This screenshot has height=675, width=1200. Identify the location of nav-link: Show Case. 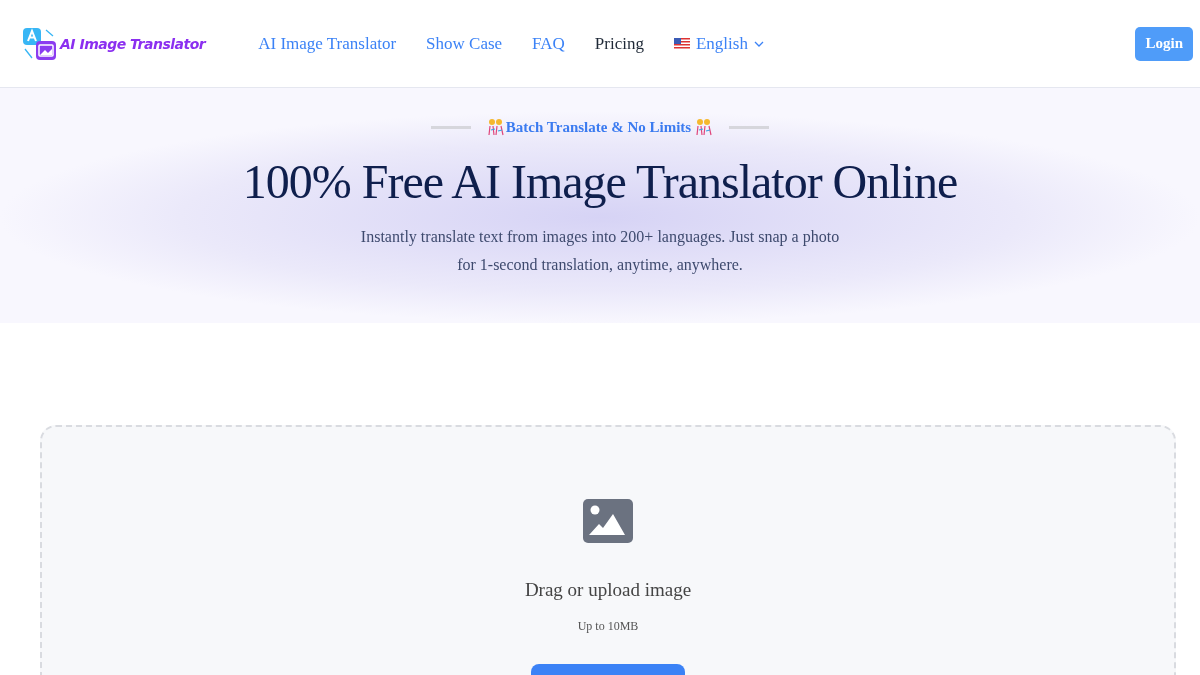
(464, 43).